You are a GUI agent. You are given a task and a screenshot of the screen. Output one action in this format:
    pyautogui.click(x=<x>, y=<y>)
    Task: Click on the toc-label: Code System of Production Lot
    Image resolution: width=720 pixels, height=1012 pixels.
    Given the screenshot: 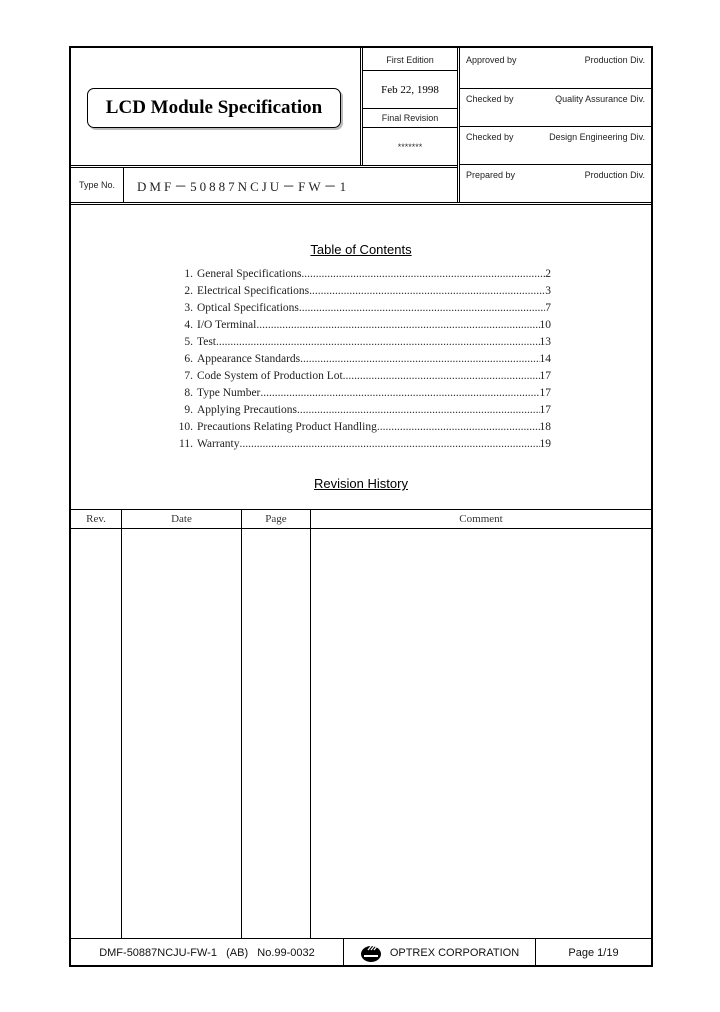 What is the action you would take?
    pyautogui.click(x=270, y=376)
    